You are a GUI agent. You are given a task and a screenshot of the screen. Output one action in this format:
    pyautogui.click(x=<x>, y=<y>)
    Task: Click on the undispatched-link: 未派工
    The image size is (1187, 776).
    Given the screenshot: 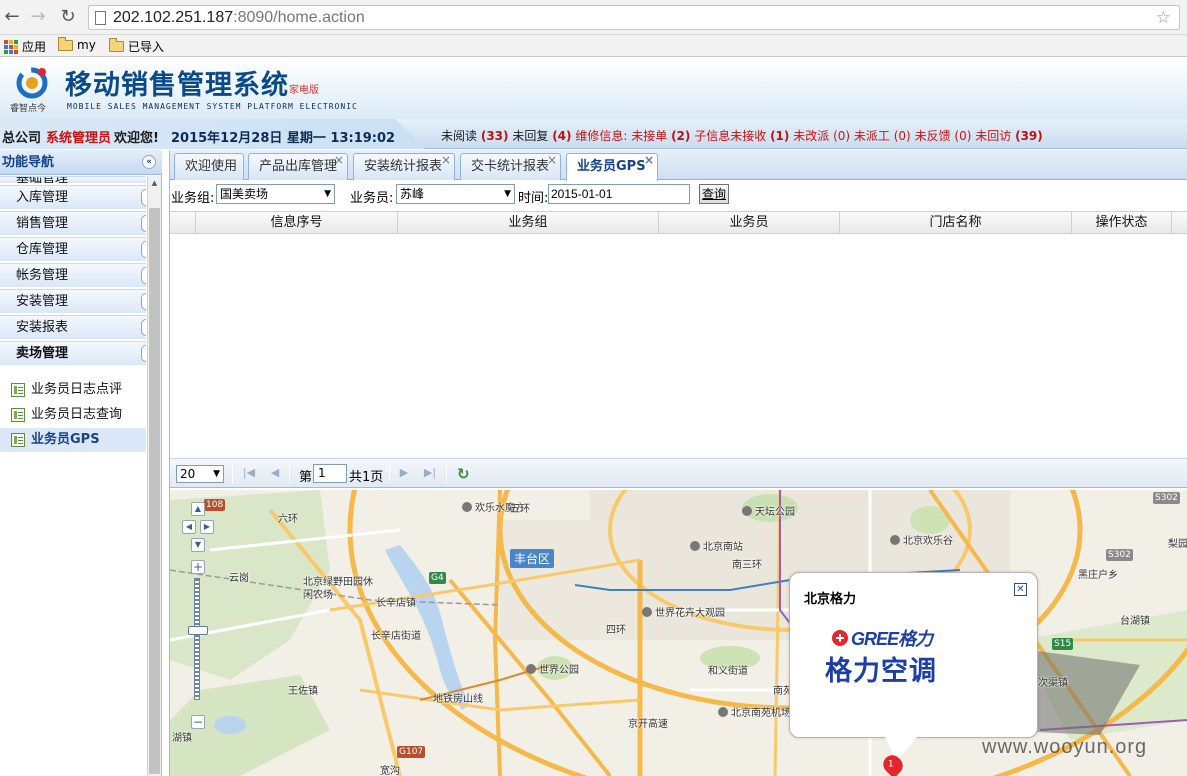 What is the action you would take?
    pyautogui.click(x=872, y=136)
    